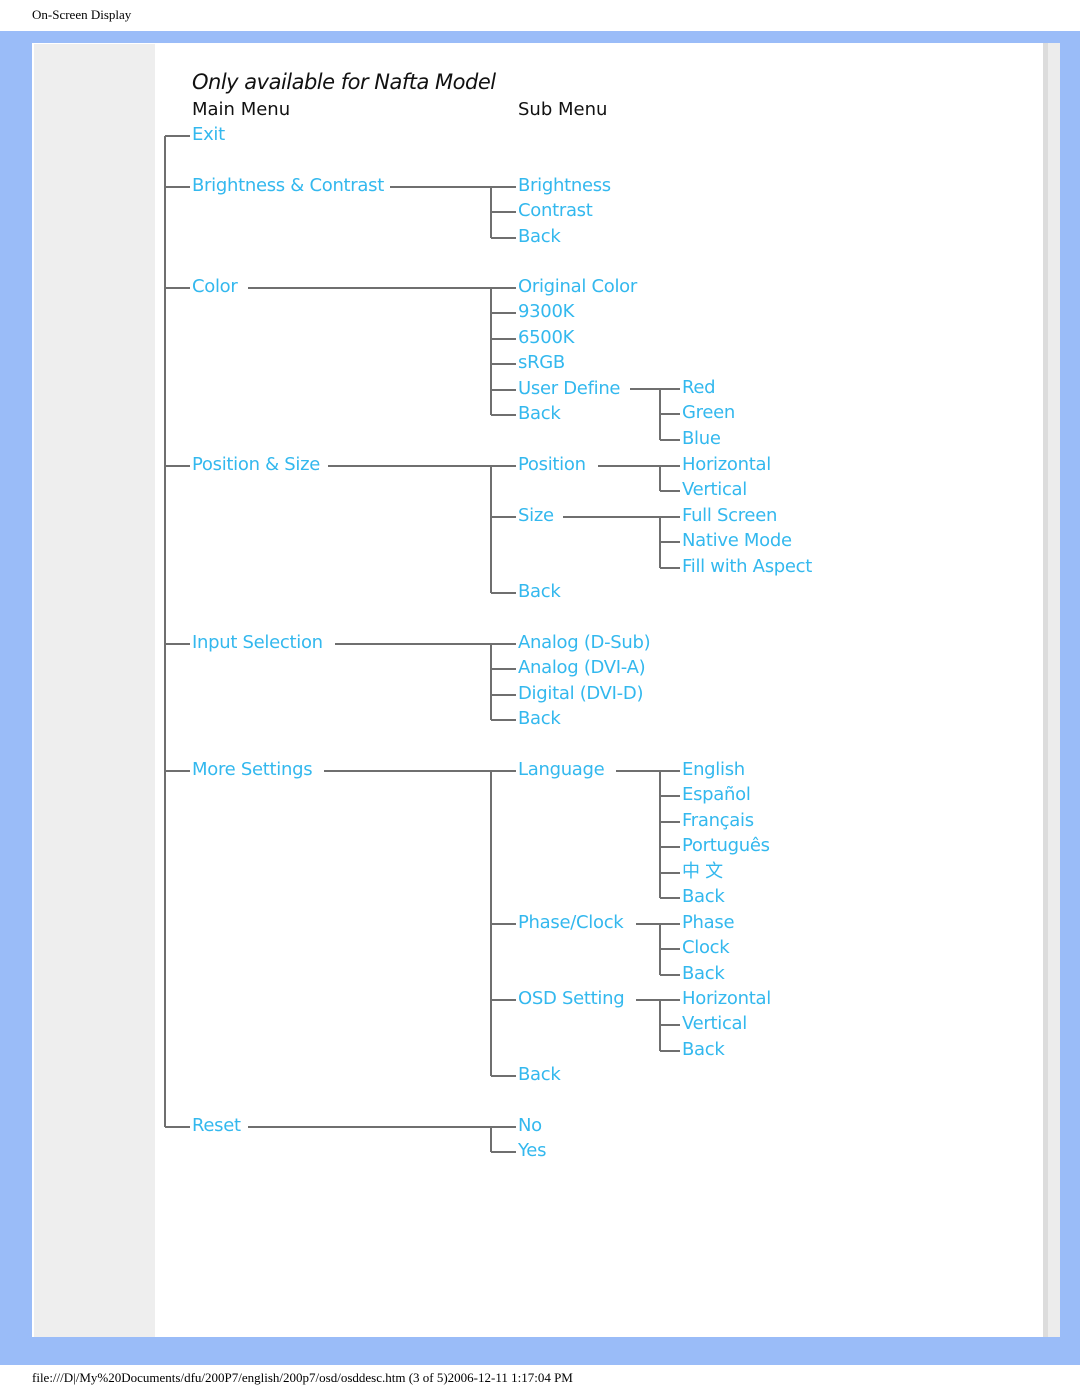 This screenshot has height=1397, width=1080. I want to click on sub-menu-item: 6500K, so click(546, 338).